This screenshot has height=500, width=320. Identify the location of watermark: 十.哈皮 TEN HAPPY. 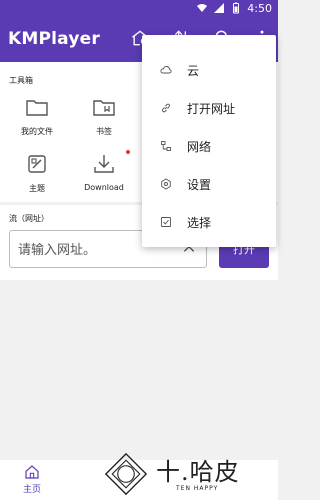
(184, 474).